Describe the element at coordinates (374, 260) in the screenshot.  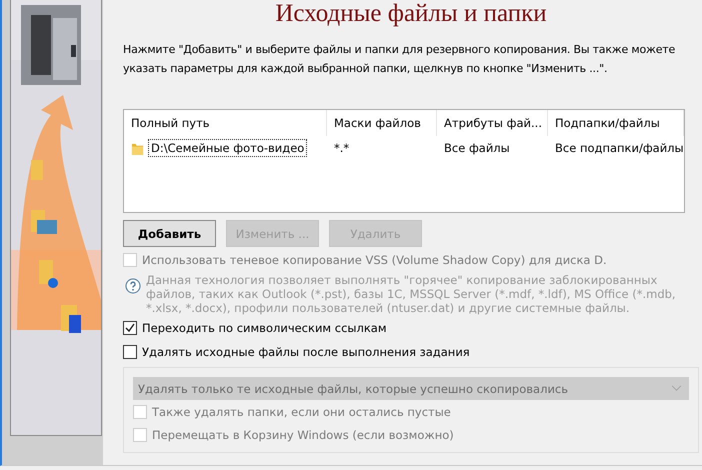
I see `checkbox-label: Использовать теневое копирование VSS (Volume Shadow Copy) для диска D.` at that location.